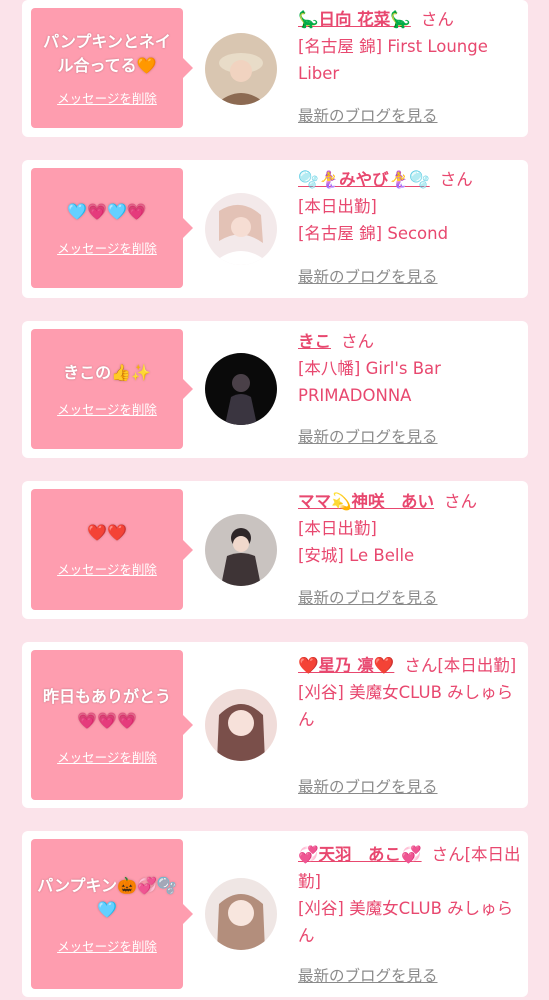  Describe the element at coordinates (107, 211) in the screenshot. I see `message-text: 🩵💗🩵💗` at that location.